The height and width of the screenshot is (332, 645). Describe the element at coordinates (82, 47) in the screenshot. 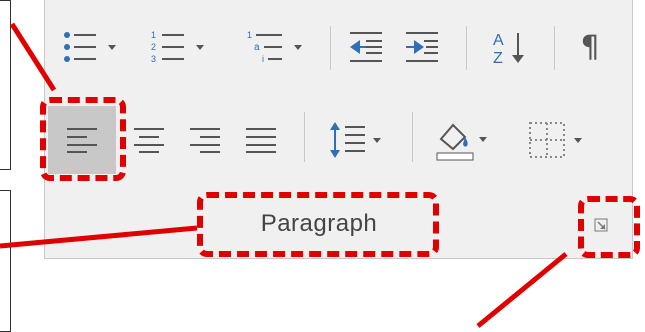

I see `bullets-icon` at that location.